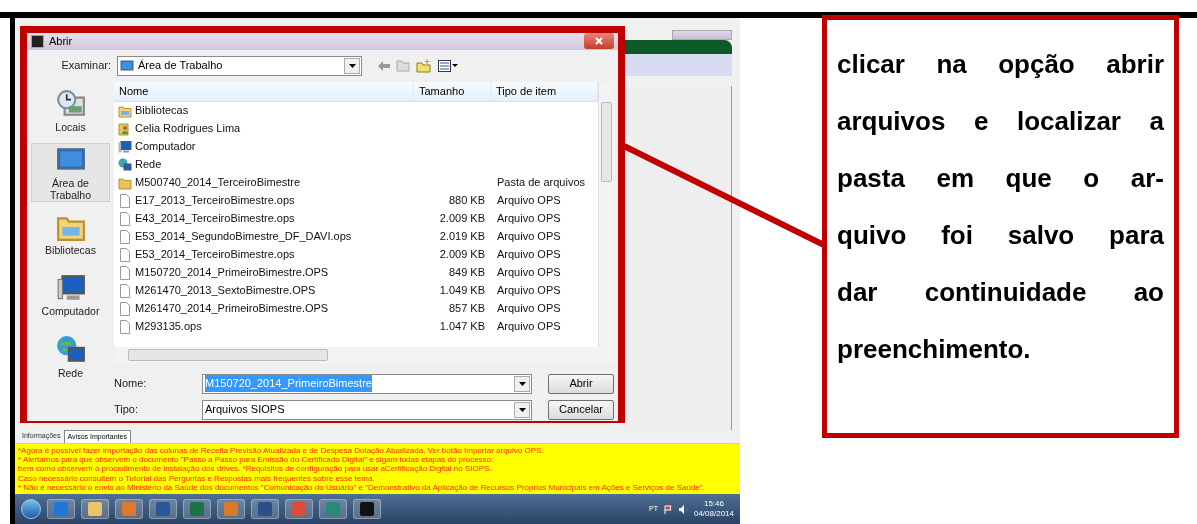  Describe the element at coordinates (581, 409) in the screenshot. I see `cancel-button: Cancelar` at that location.